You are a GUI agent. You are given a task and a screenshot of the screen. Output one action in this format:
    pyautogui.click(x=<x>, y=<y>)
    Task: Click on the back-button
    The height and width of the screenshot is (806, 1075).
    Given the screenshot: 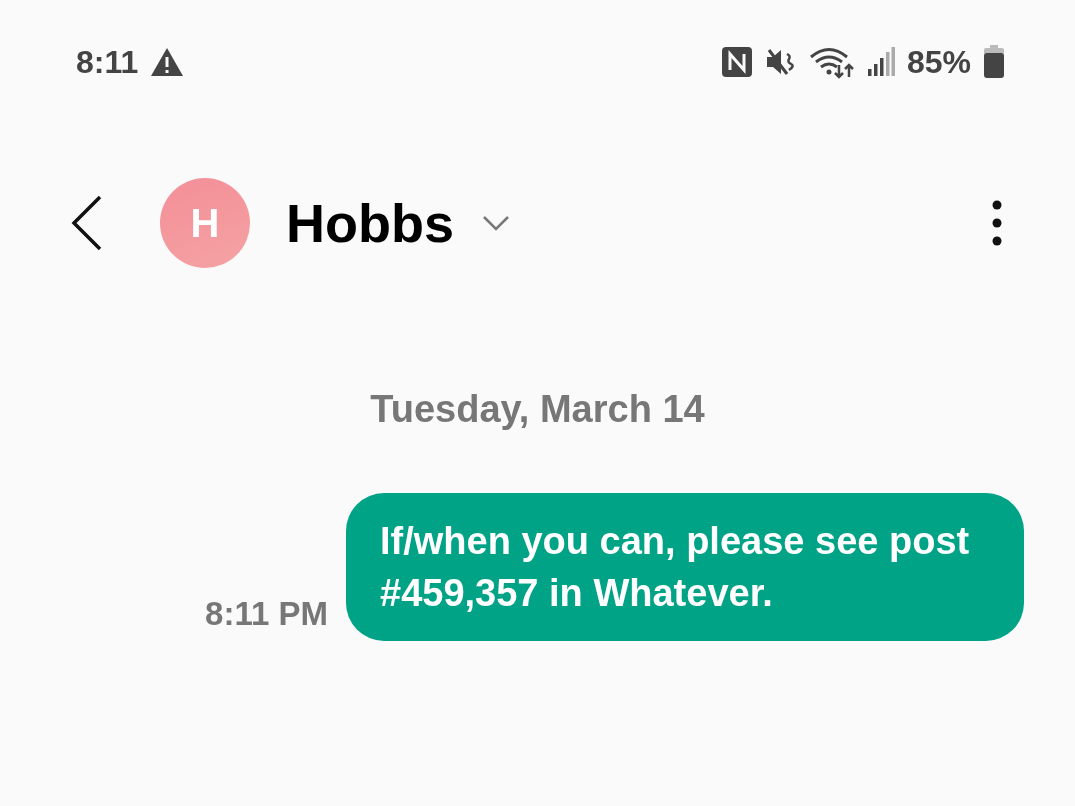 What is the action you would take?
    pyautogui.click(x=87, y=223)
    